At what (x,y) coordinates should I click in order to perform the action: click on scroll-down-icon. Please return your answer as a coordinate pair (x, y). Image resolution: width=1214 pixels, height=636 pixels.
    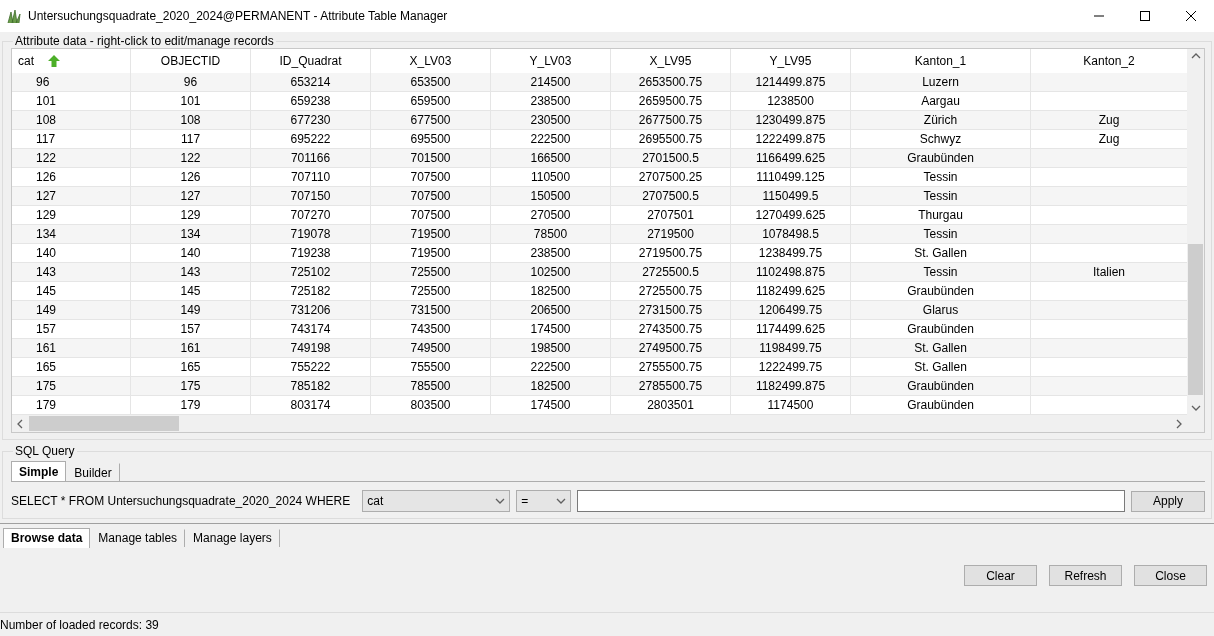
    Looking at the image, I should click on (1195, 408).